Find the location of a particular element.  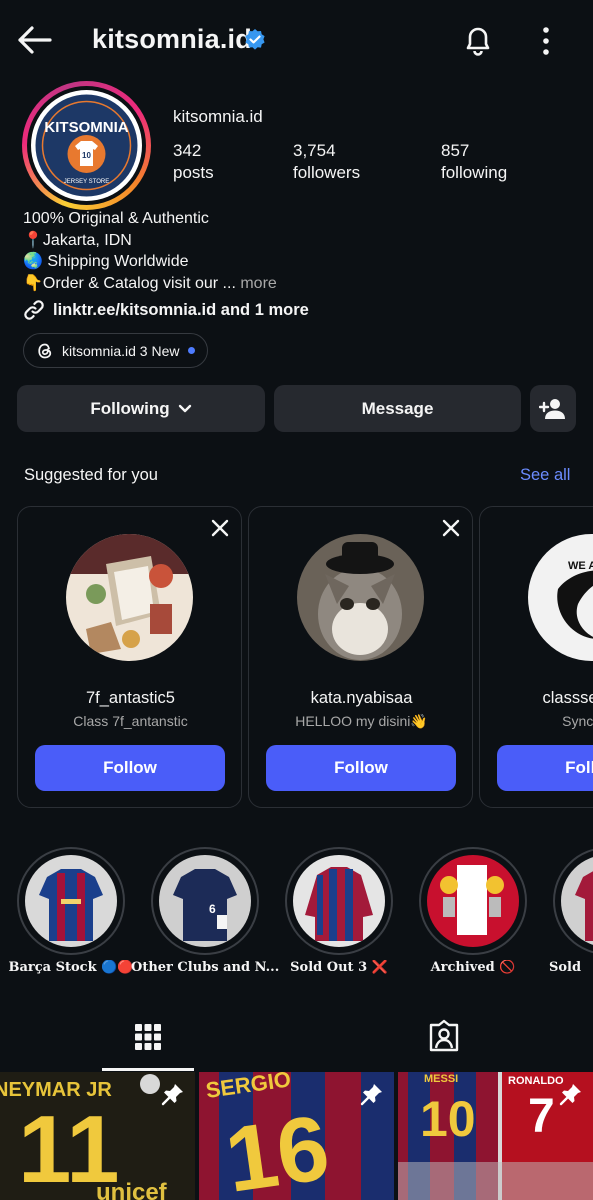

tagged-icon is located at coordinates (444, 1036).